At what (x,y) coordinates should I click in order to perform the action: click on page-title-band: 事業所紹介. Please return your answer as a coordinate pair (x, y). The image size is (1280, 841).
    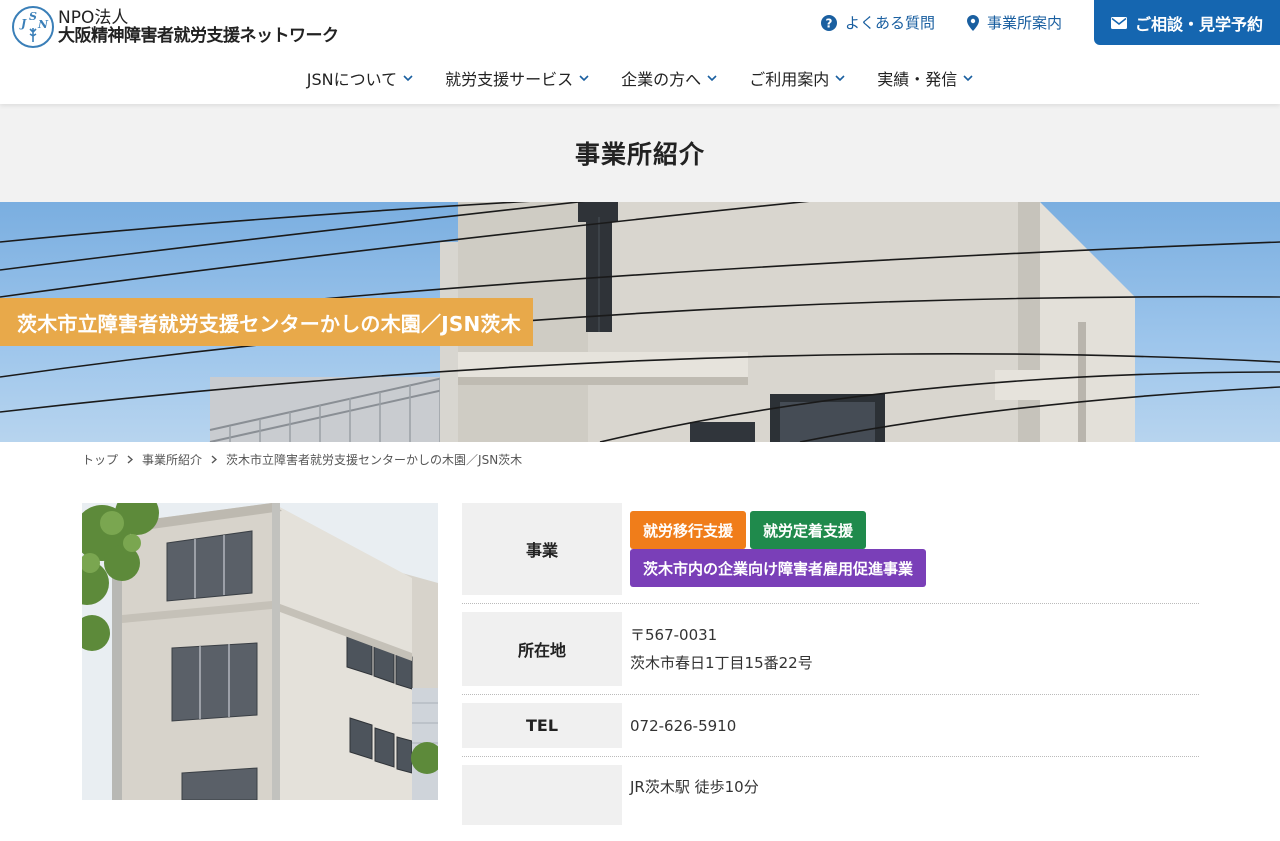
    Looking at the image, I should click on (640, 153).